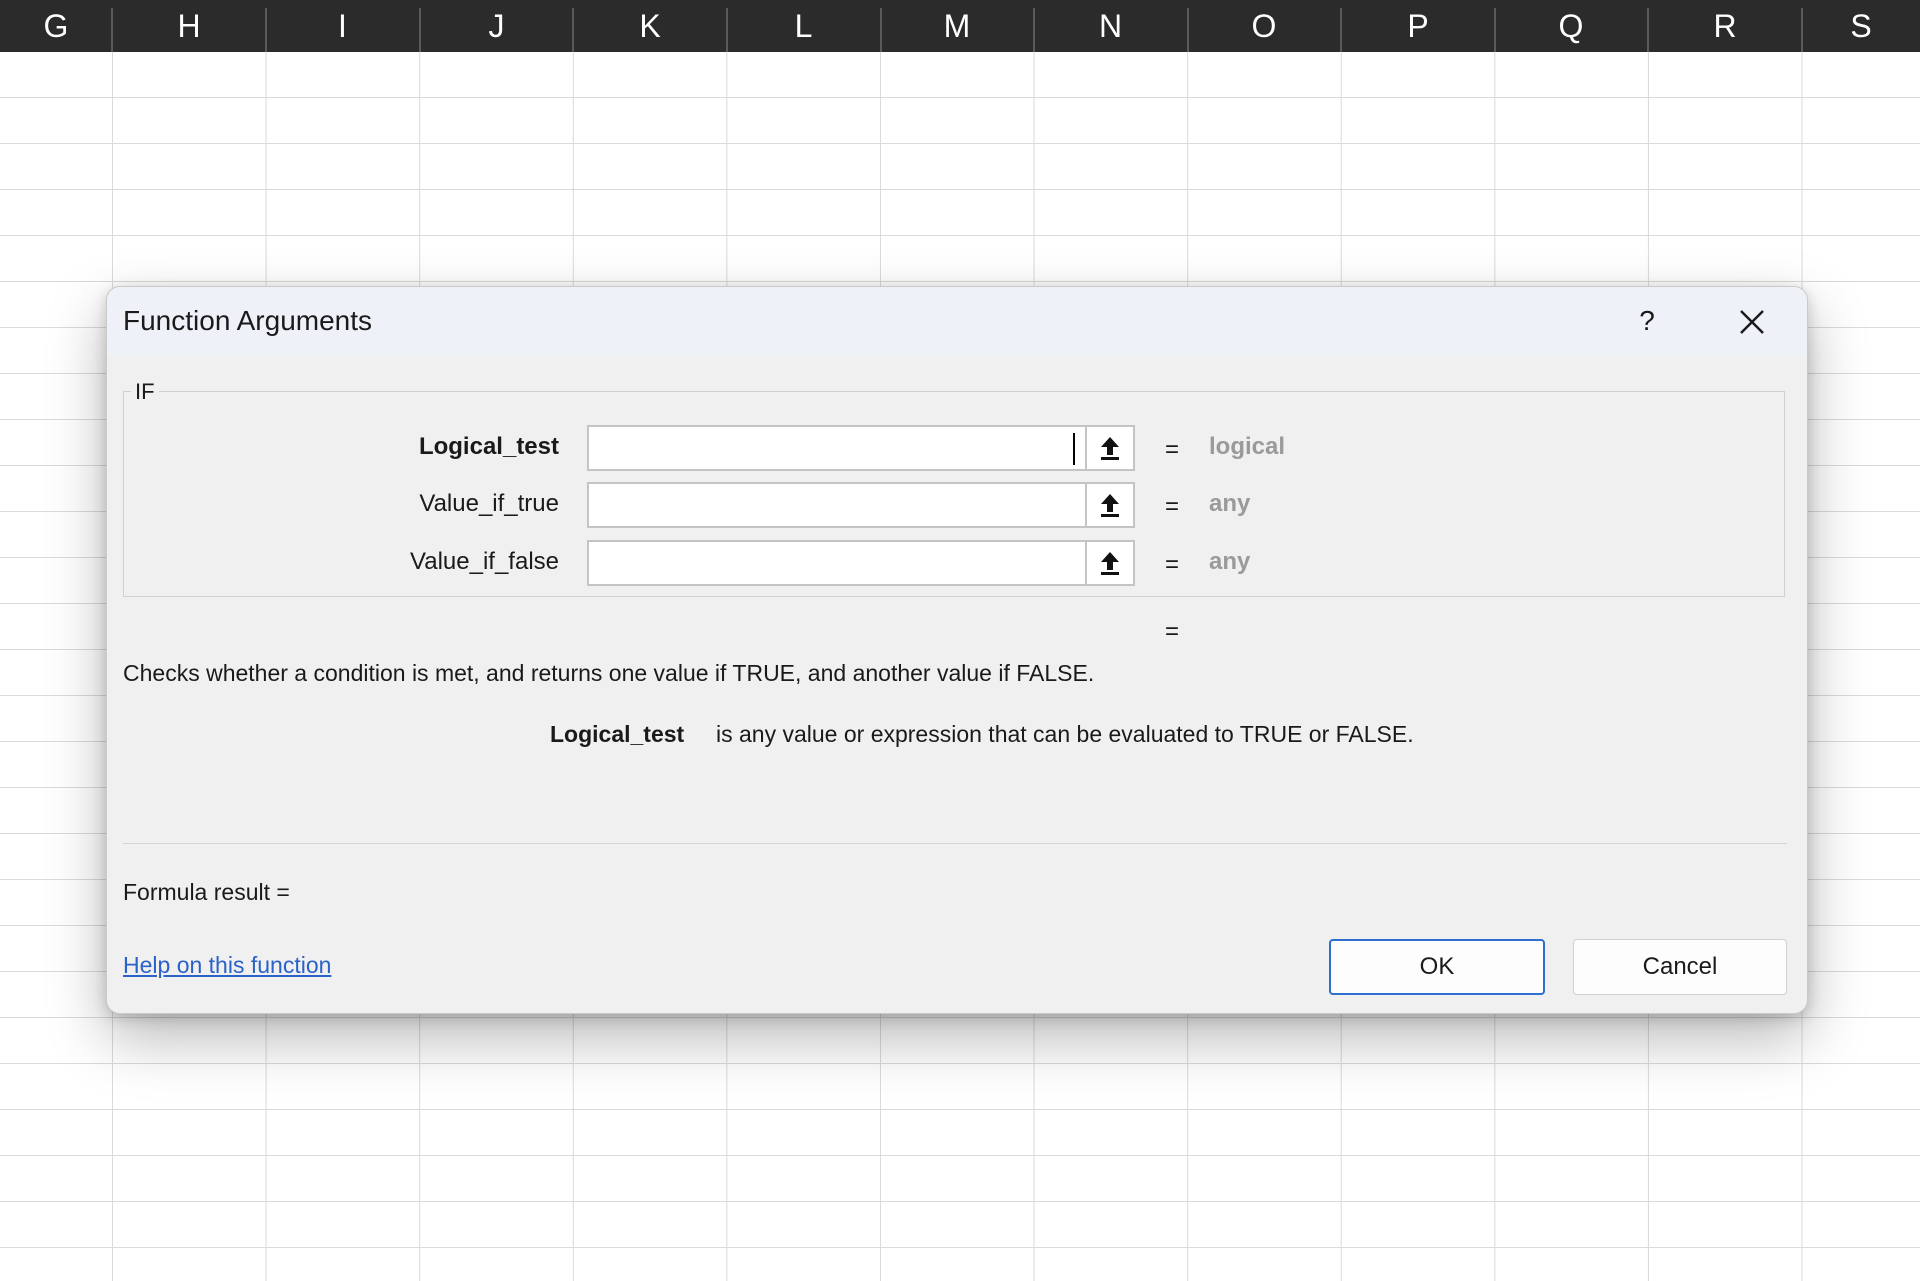 The height and width of the screenshot is (1281, 1920). I want to click on column-header-m: M, so click(957, 26).